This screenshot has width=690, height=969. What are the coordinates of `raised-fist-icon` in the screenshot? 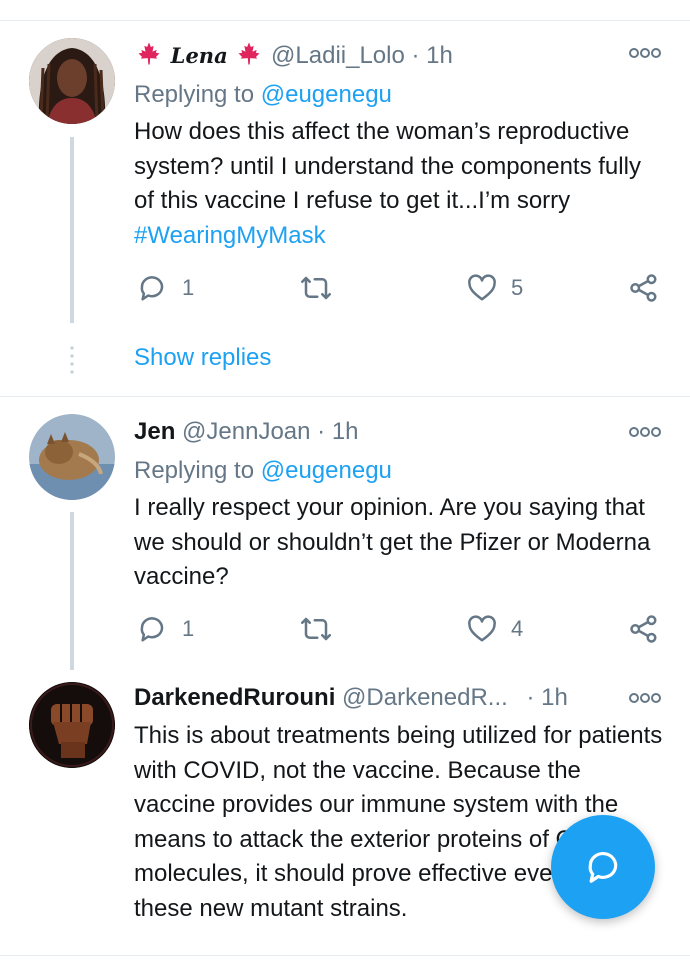 It's located at (72, 725).